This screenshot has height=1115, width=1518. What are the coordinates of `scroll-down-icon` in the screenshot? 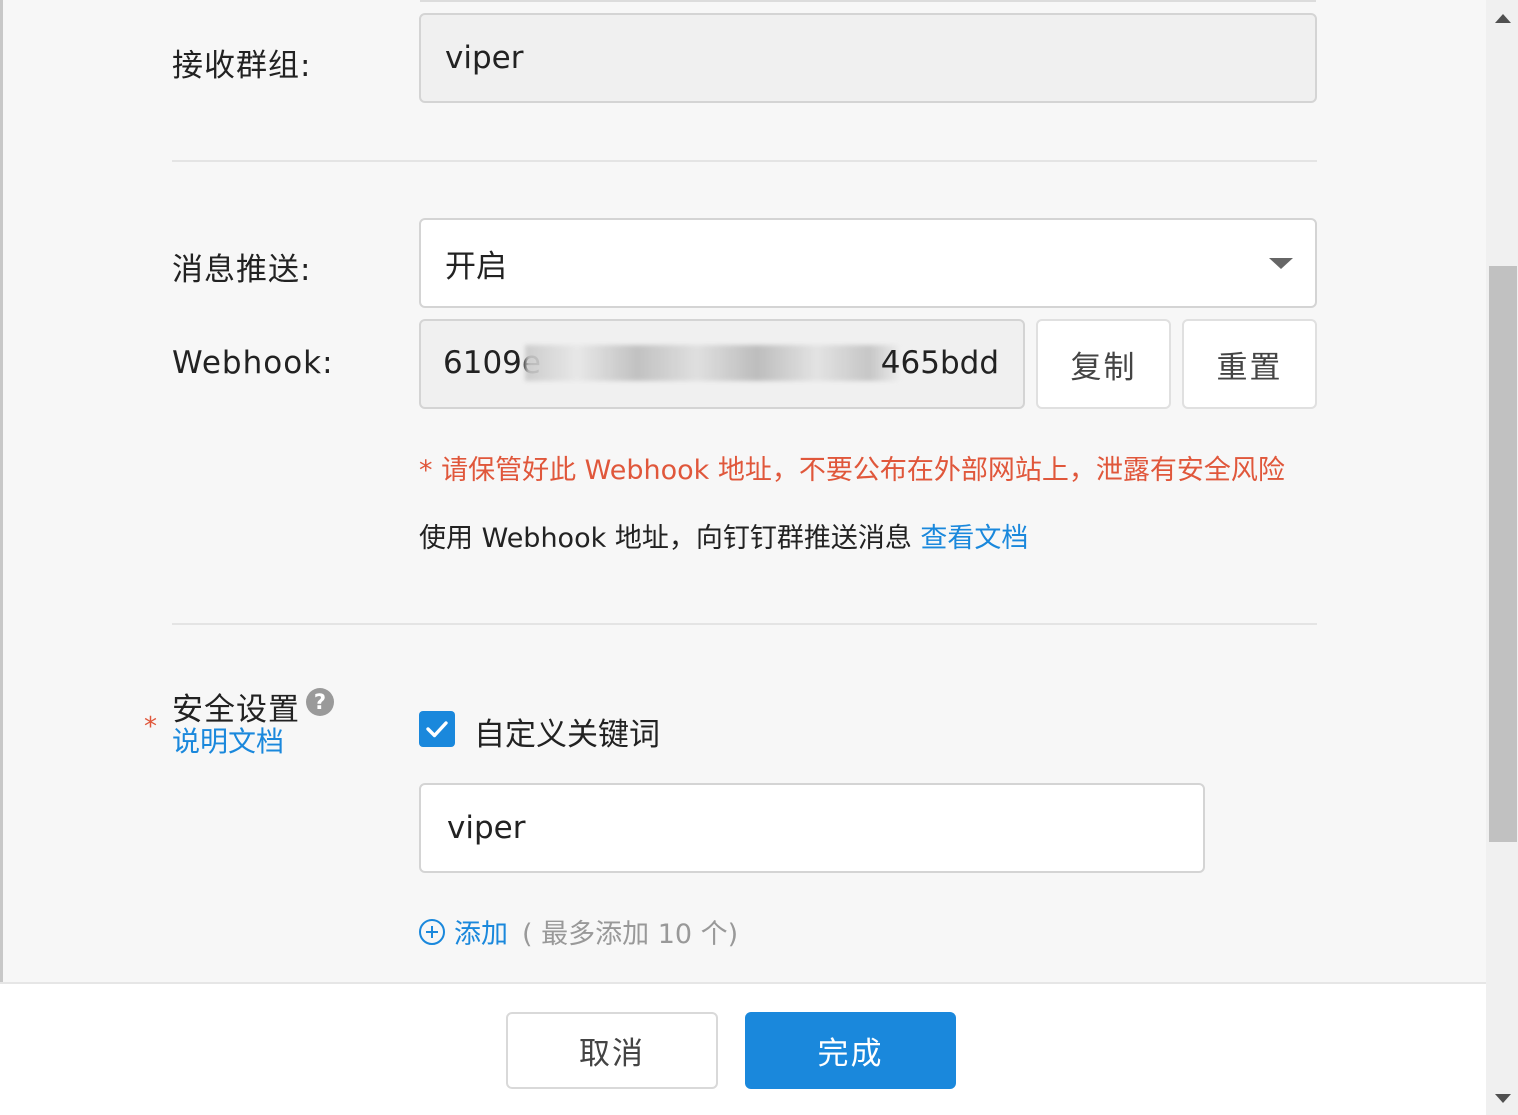 It's located at (1503, 1098).